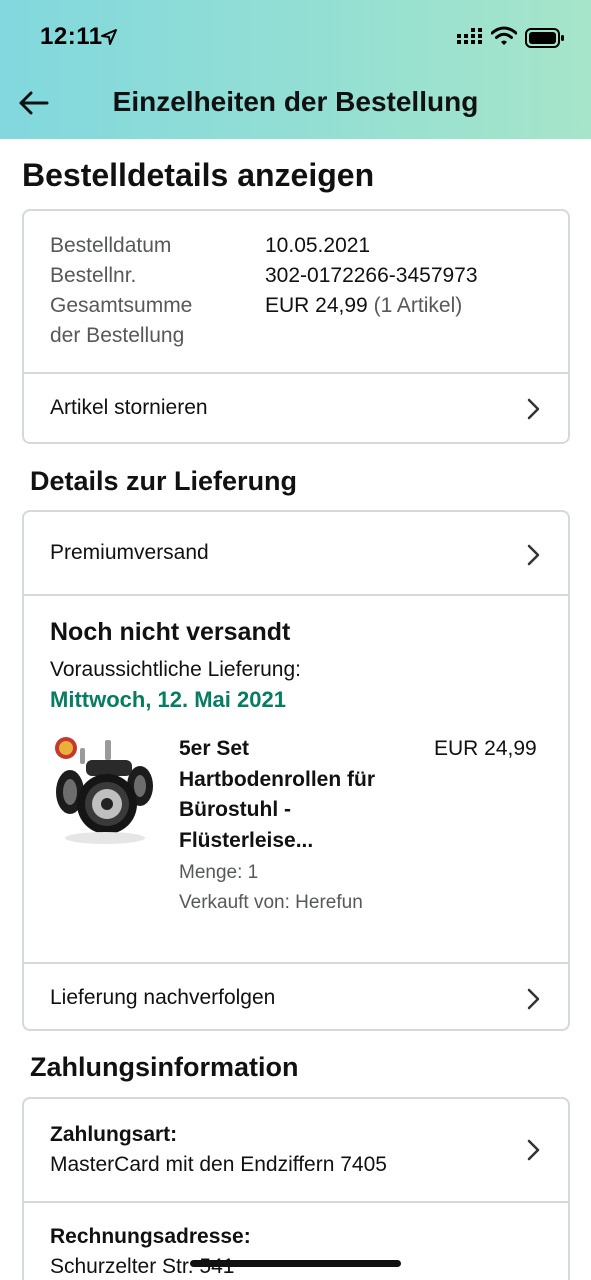 Image resolution: width=591 pixels, height=1280 pixels. I want to click on expected-delivery-date: Mittwoch, 12. Mai 2021, so click(168, 699).